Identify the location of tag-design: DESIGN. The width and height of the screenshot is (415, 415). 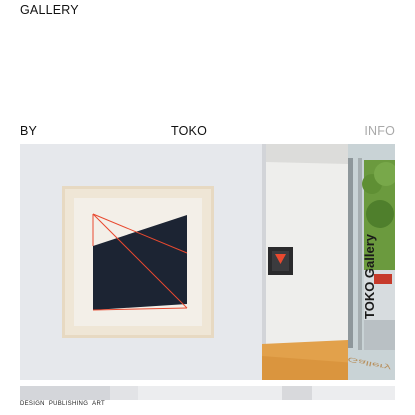
(32, 404).